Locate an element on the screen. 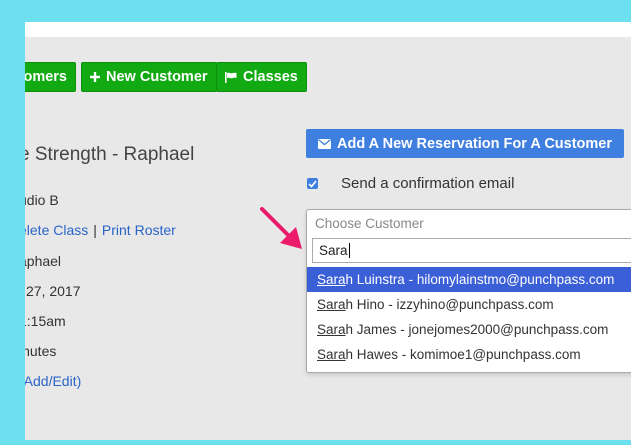 This screenshot has width=631, height=445. text-caret is located at coordinates (349, 250).